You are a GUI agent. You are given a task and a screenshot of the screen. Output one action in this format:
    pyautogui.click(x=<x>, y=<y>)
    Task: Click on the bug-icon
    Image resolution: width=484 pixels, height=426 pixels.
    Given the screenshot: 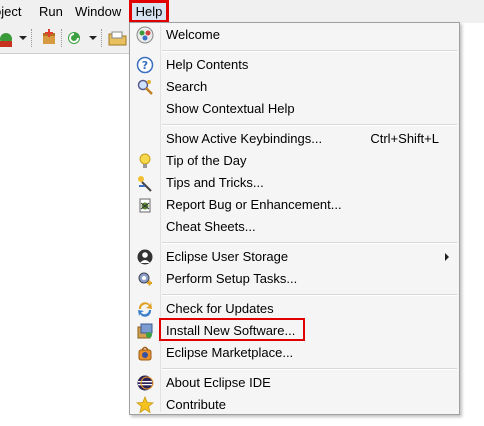 What is the action you would take?
    pyautogui.click(x=145, y=205)
    